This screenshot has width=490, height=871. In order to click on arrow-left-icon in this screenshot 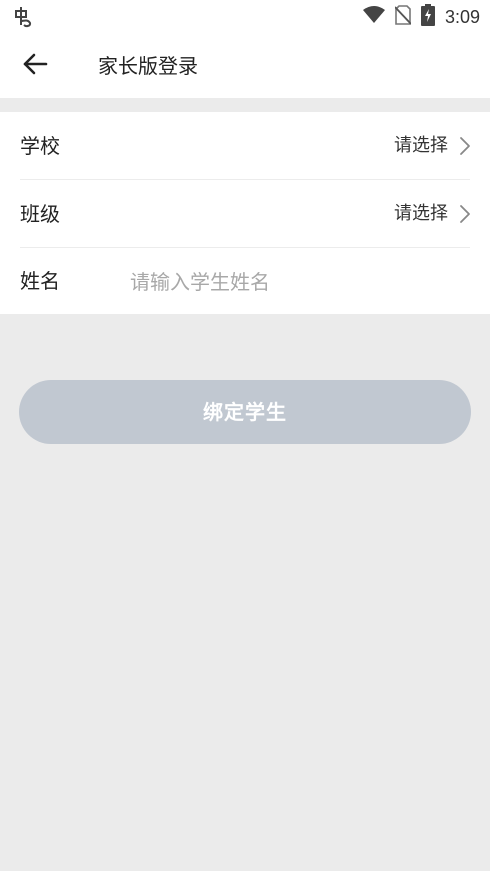, I will do `click(35, 66)`.